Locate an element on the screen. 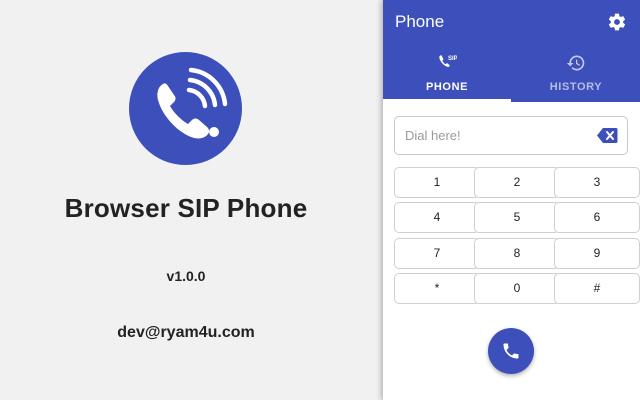  key-0: 0 is located at coordinates (517, 288).